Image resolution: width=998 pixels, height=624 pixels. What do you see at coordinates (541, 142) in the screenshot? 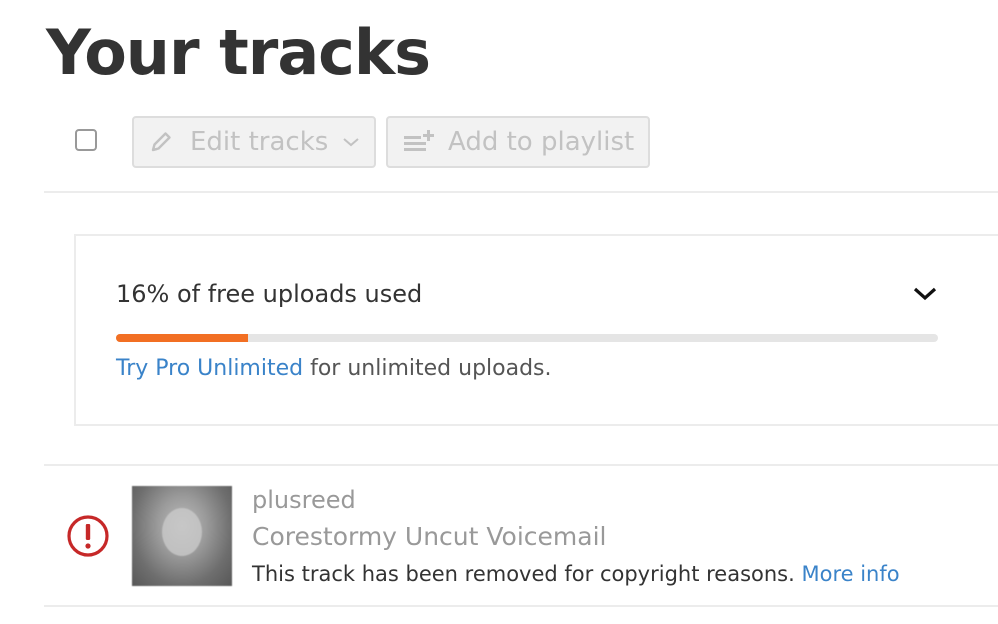
I see `add-to-playlist-label: Add to playlist` at bounding box center [541, 142].